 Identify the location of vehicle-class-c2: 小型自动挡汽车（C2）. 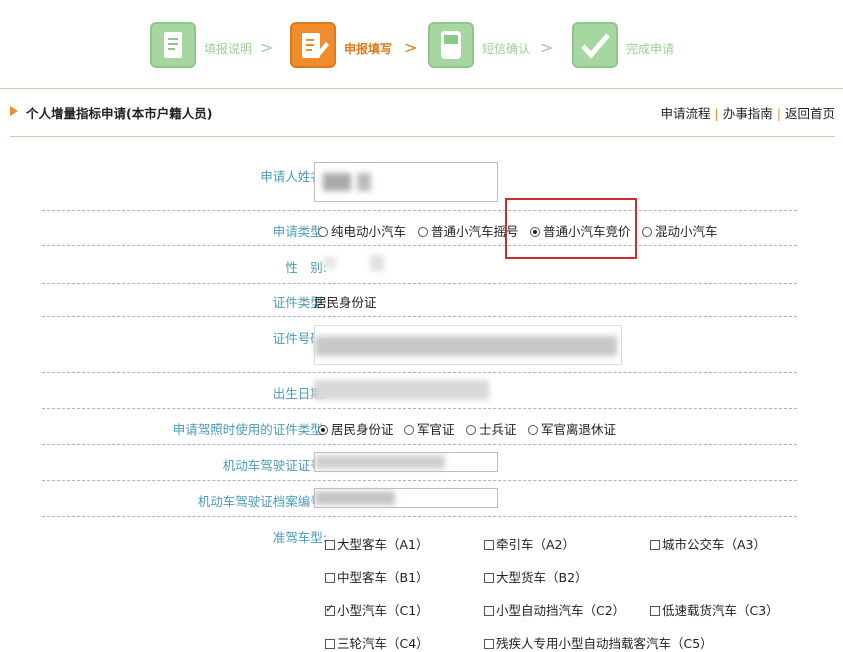
(554, 609).